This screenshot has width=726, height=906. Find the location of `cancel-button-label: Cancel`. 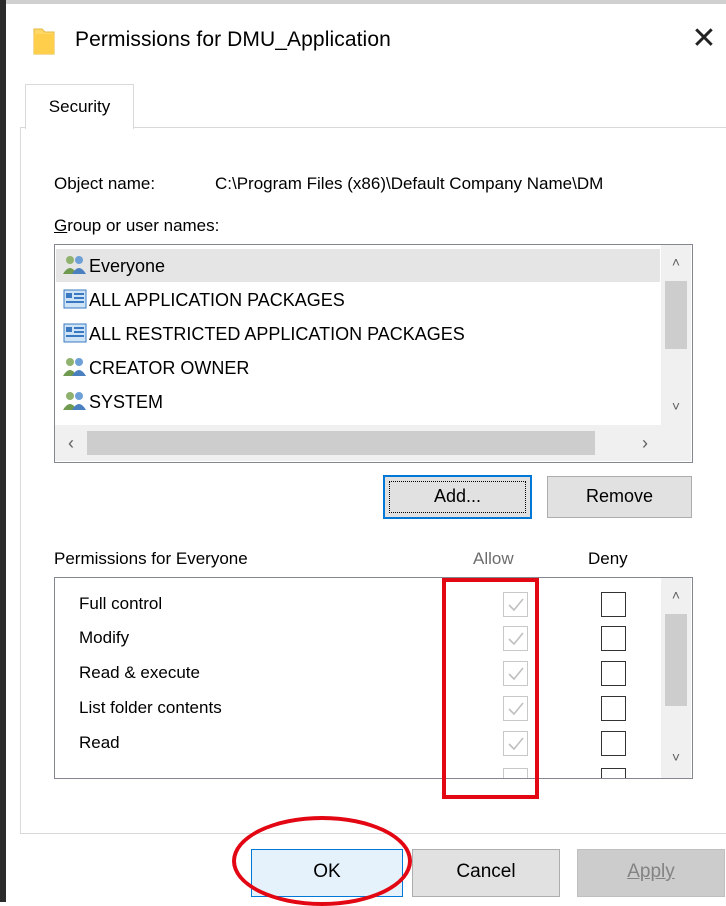

cancel-button-label: Cancel is located at coordinates (486, 871).